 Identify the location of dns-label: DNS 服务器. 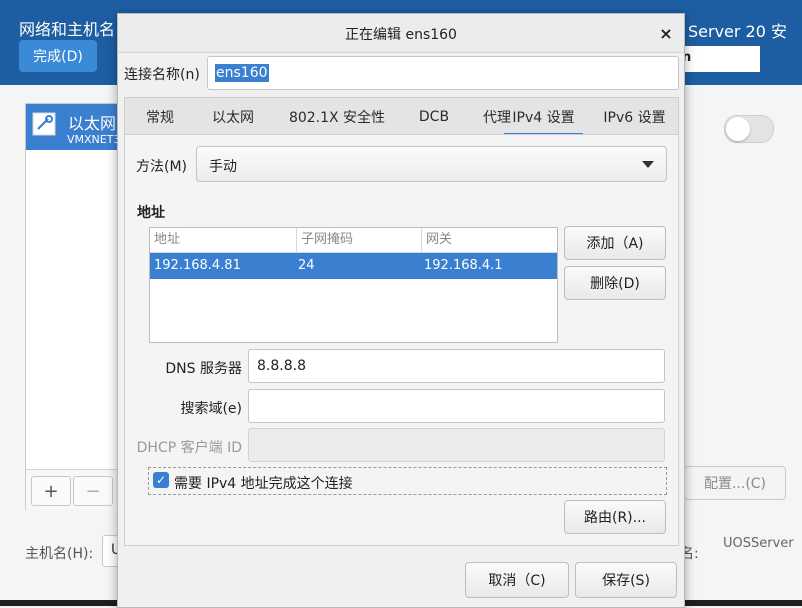
(203, 369).